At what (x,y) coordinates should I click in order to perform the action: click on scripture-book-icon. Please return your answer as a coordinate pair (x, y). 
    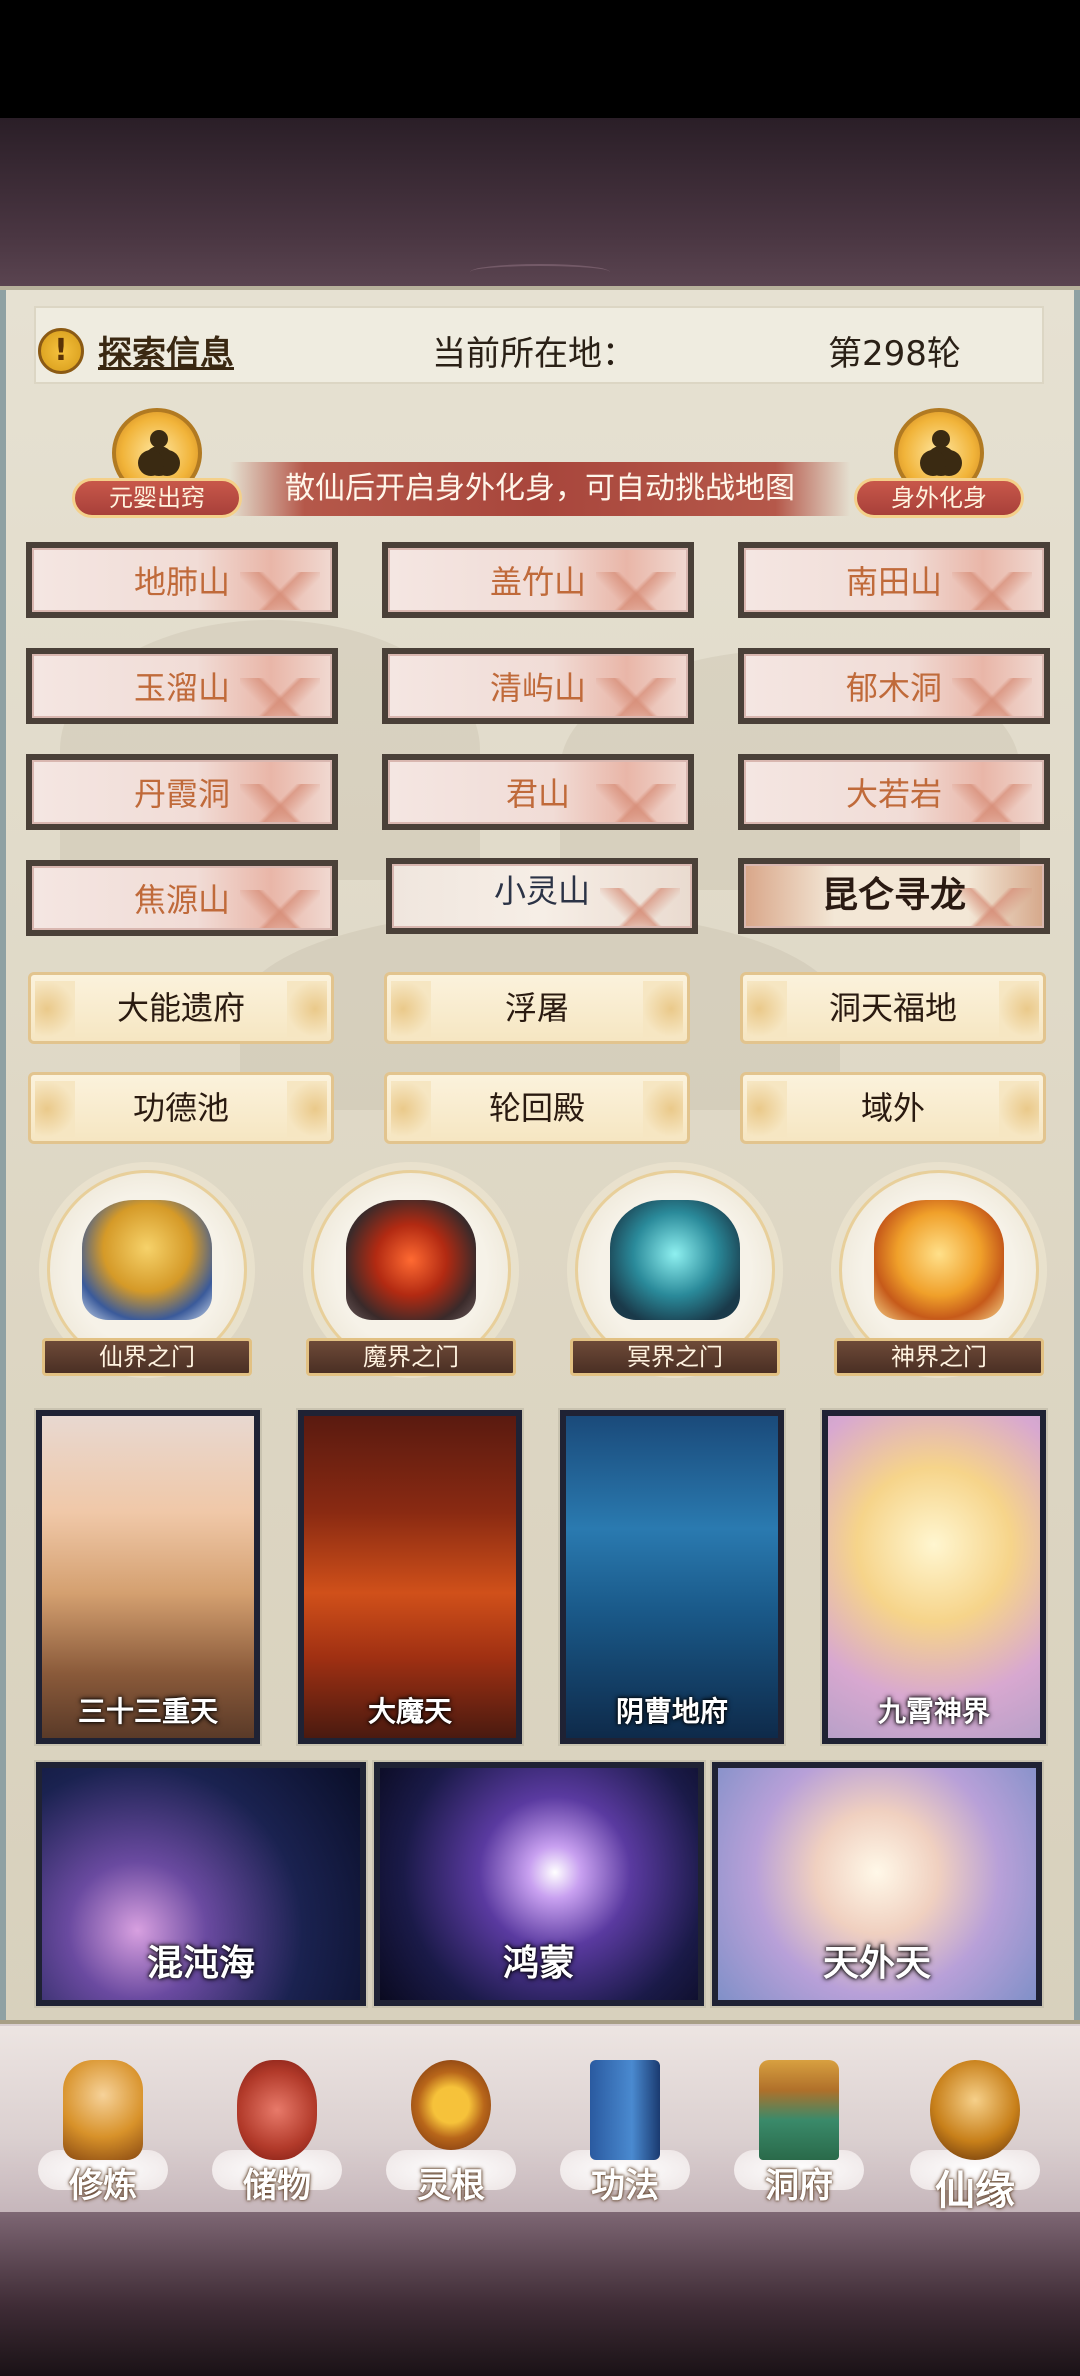
    Looking at the image, I should click on (625, 2110).